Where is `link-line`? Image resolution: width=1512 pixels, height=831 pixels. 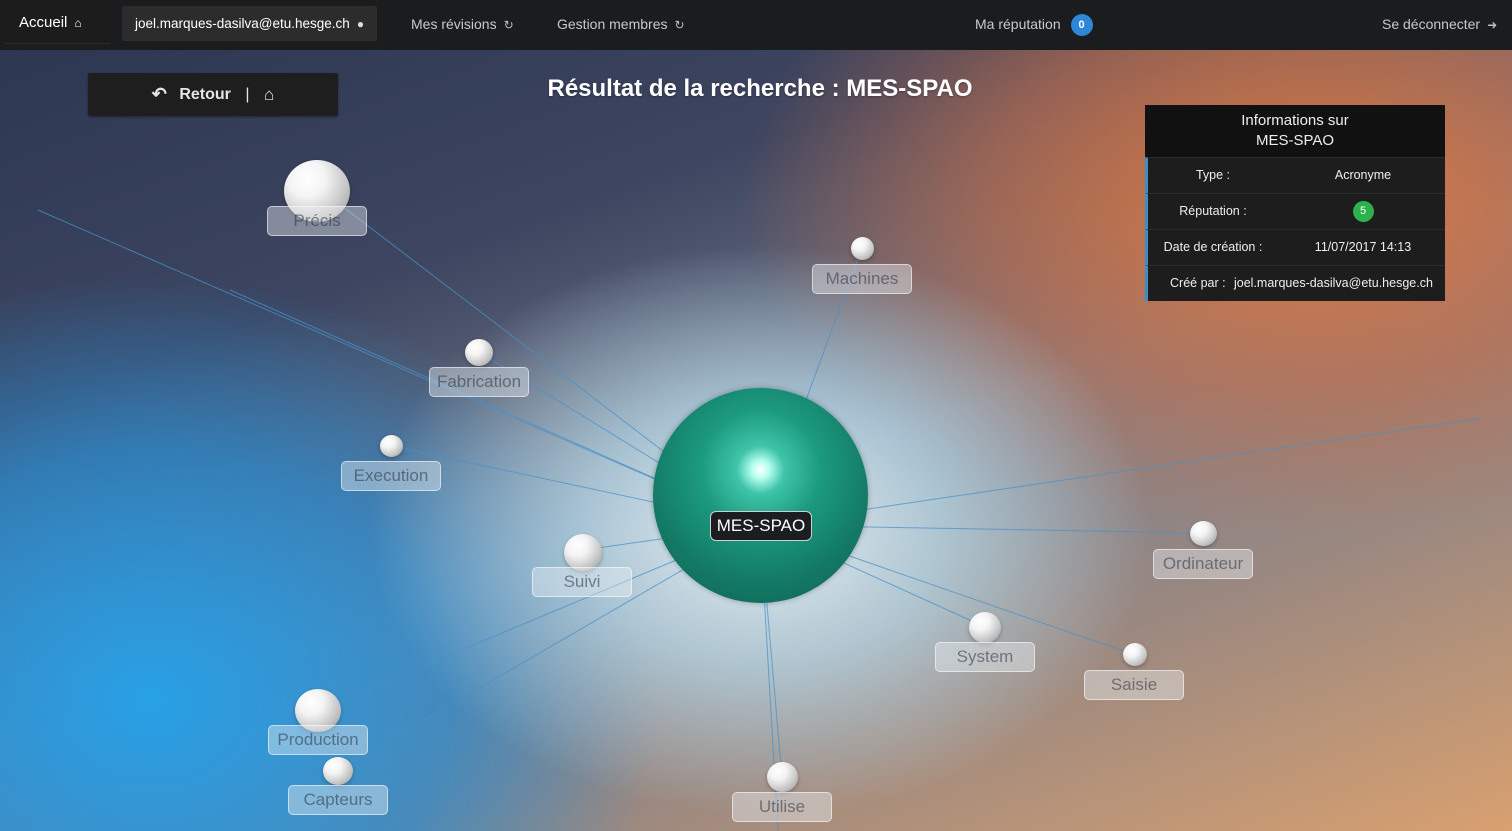
link-line is located at coordinates (1121, 471).